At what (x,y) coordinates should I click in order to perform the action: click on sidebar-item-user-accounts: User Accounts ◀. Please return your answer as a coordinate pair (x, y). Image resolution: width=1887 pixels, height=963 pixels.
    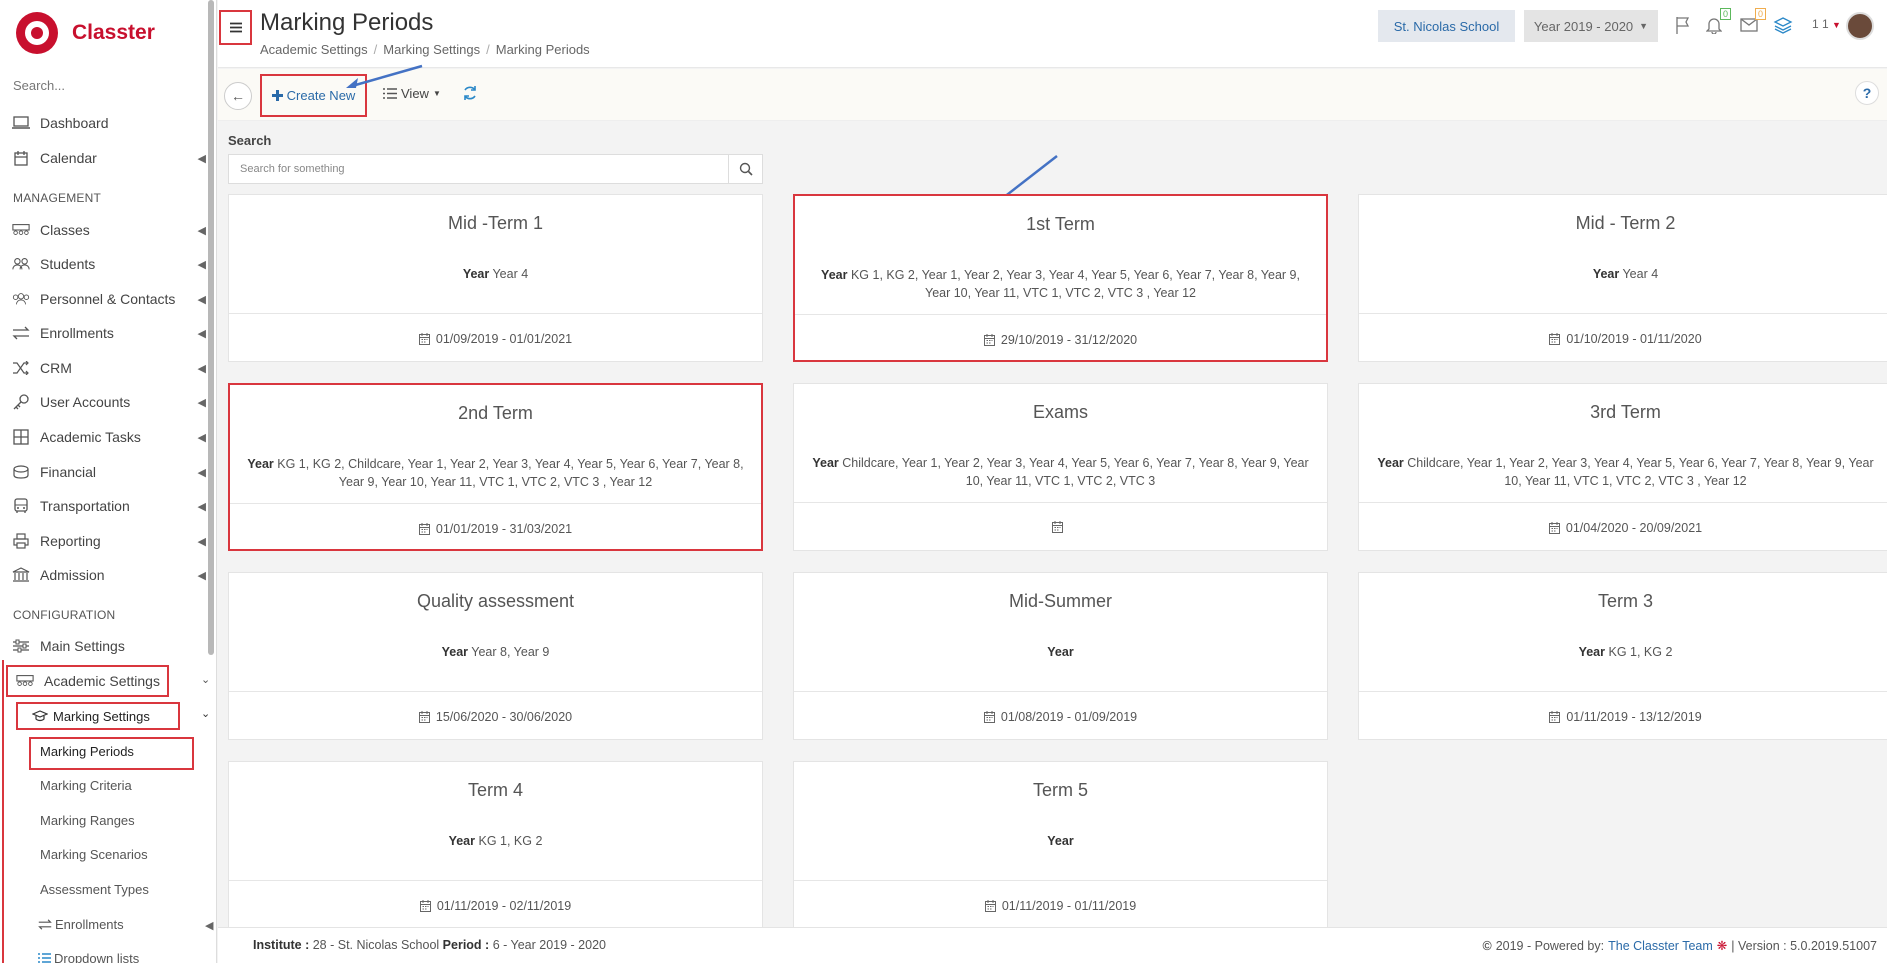
    Looking at the image, I should click on (112, 402).